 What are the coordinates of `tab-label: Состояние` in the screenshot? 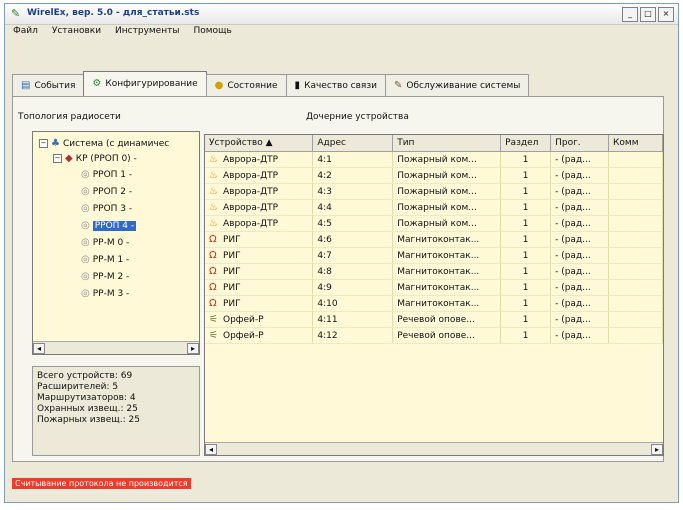 It's located at (252, 85).